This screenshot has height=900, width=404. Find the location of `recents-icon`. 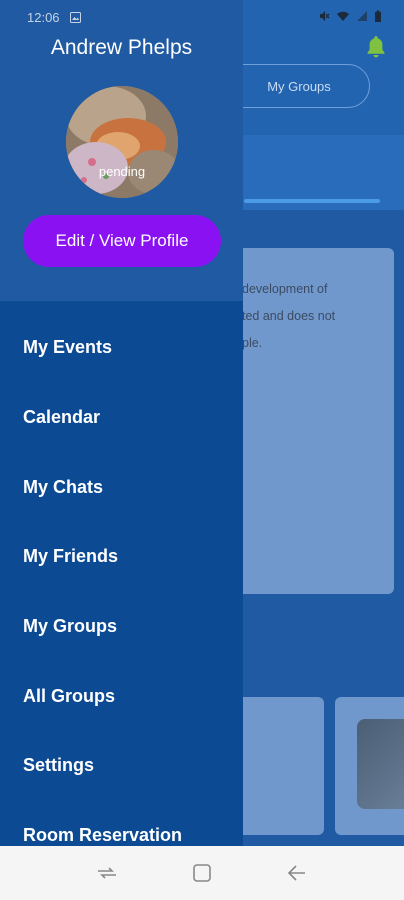

recents-icon is located at coordinates (107, 873).